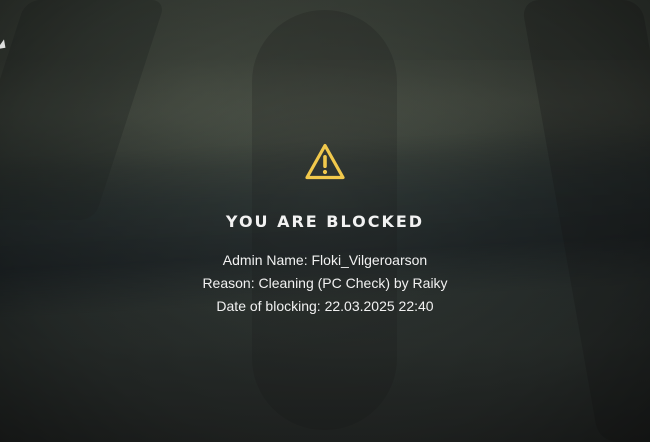  I want to click on date-of-blocking-line: Date of blocking: 22.03.2025 22:40, so click(325, 306).